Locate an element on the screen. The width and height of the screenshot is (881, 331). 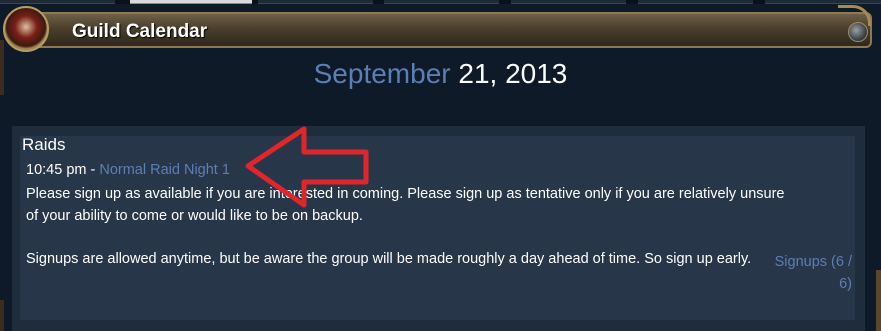
top-tab-strip is located at coordinates (440, 2).